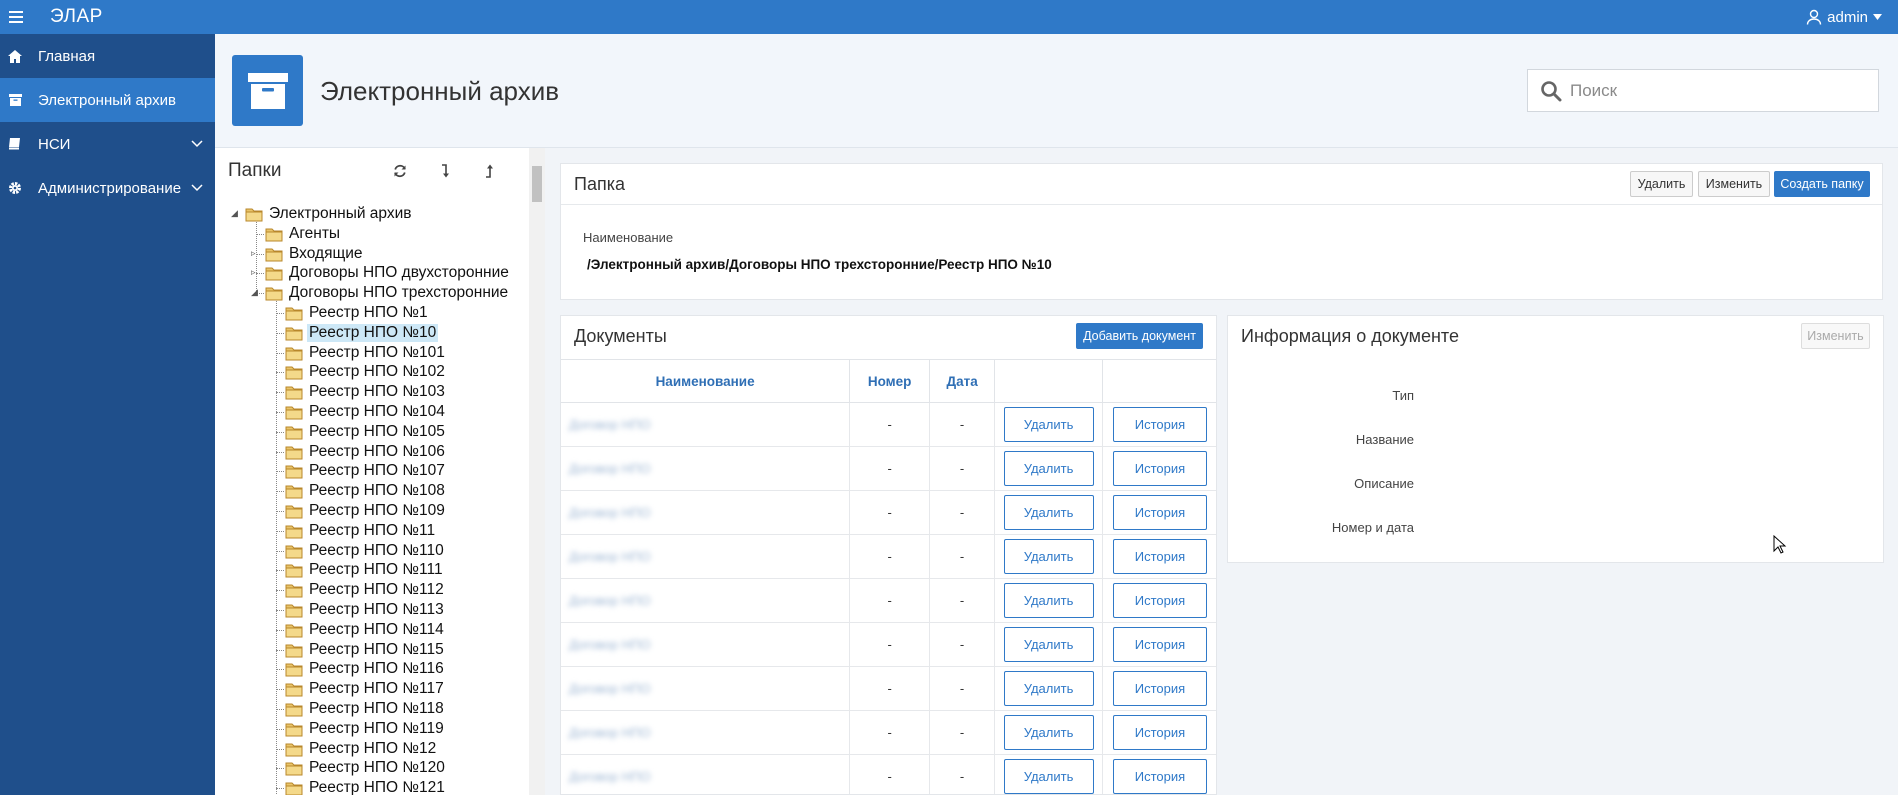 The image size is (1898, 795). What do you see at coordinates (366, 372) in the screenshot?
I see `tree-node: Реестр НПО №102` at bounding box center [366, 372].